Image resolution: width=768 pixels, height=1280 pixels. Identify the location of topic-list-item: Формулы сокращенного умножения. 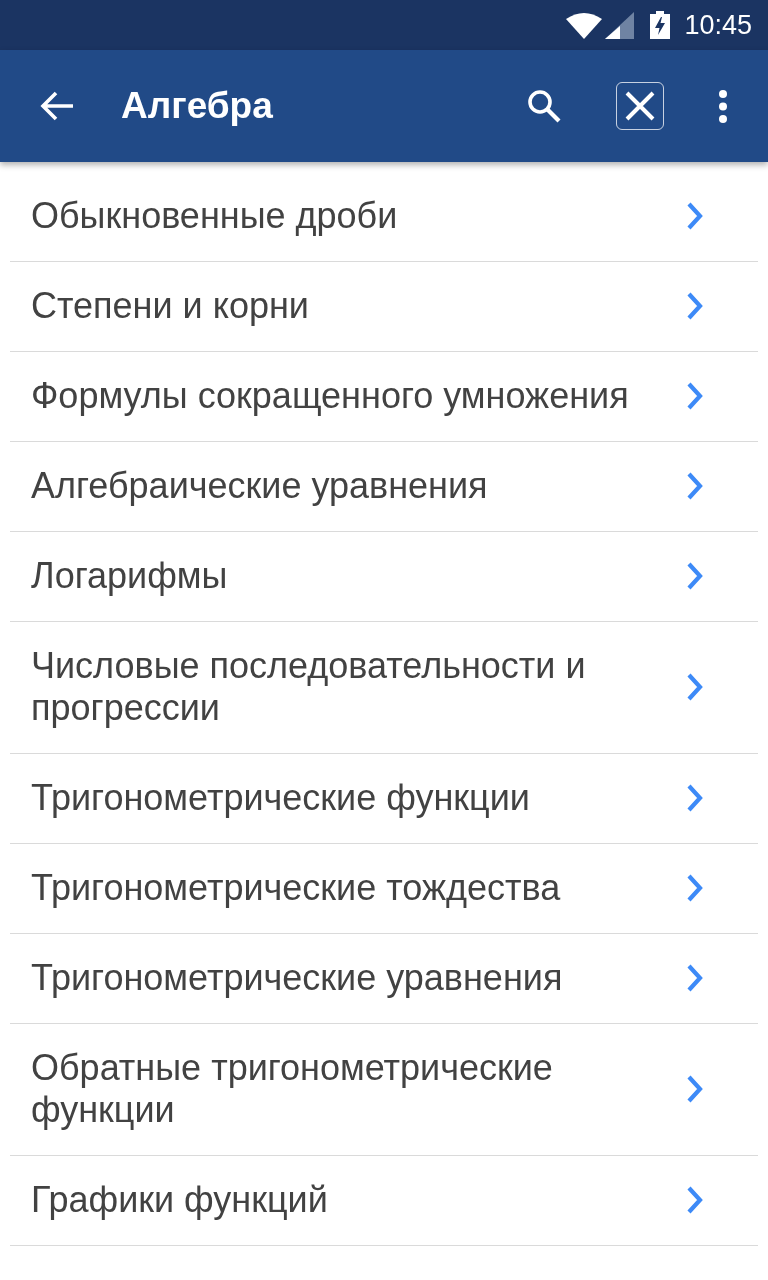
(384, 397).